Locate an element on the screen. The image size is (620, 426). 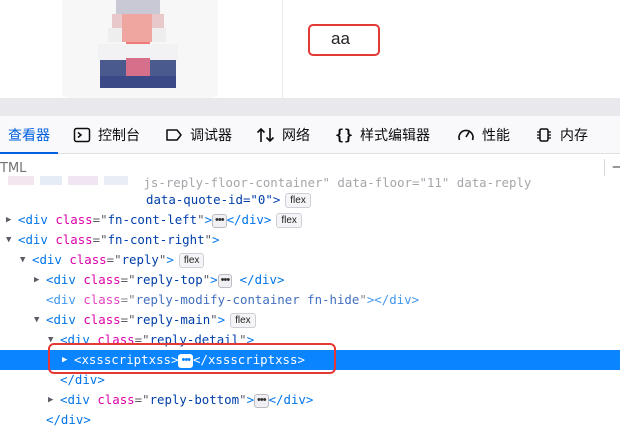
devtools-toolbar: 查看器 控制台 调试器 网络 {} 样式编辑器 性能 内存 is located at coordinates (310, 135).